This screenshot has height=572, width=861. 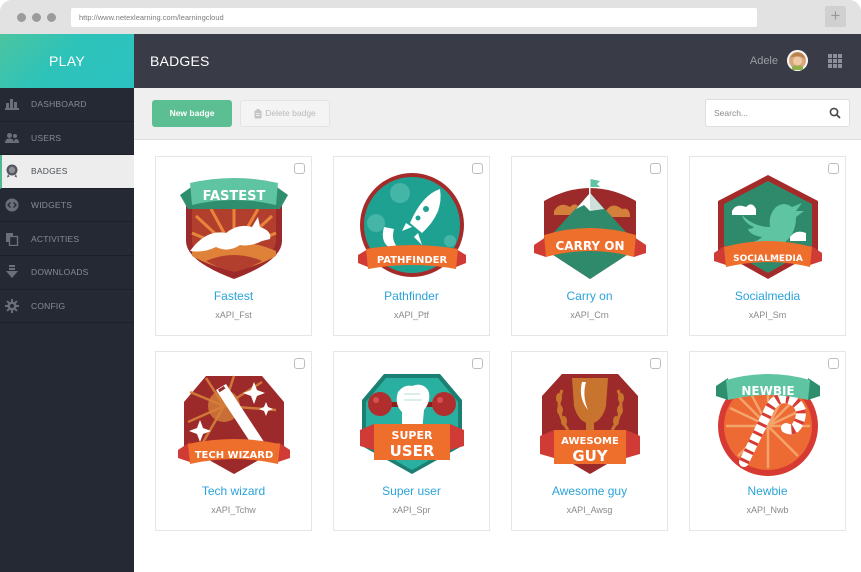 I want to click on badge-card-awesome-guy: AWESOME GUY Awesome guy xAPI_Awsg, so click(x=589, y=441).